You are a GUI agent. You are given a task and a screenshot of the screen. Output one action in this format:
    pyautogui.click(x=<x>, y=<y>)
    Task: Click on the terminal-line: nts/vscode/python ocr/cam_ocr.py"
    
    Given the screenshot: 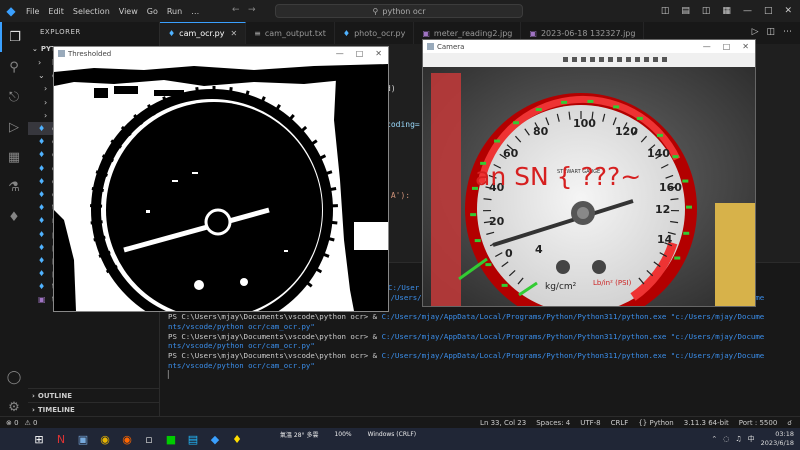 What is the action you would take?
    pyautogui.click(x=466, y=327)
    